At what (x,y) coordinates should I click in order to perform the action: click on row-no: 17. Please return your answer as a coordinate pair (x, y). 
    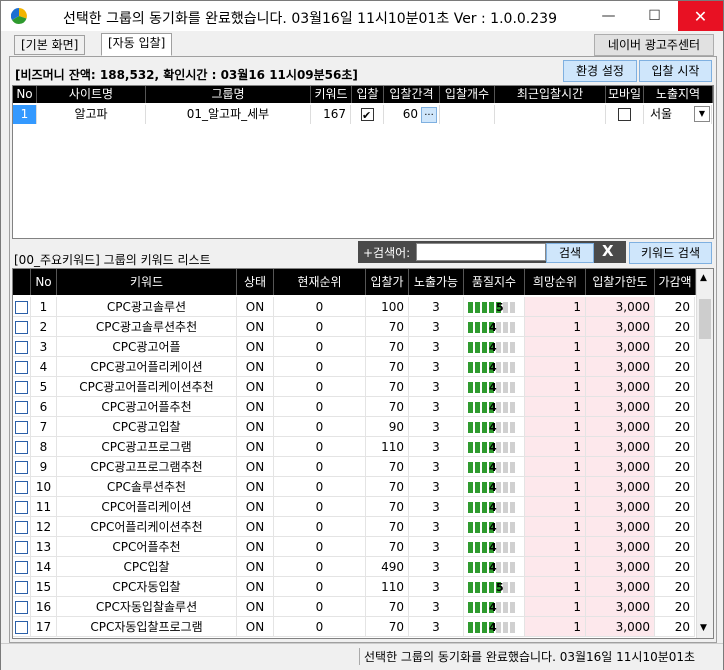
    Looking at the image, I should click on (44, 627).